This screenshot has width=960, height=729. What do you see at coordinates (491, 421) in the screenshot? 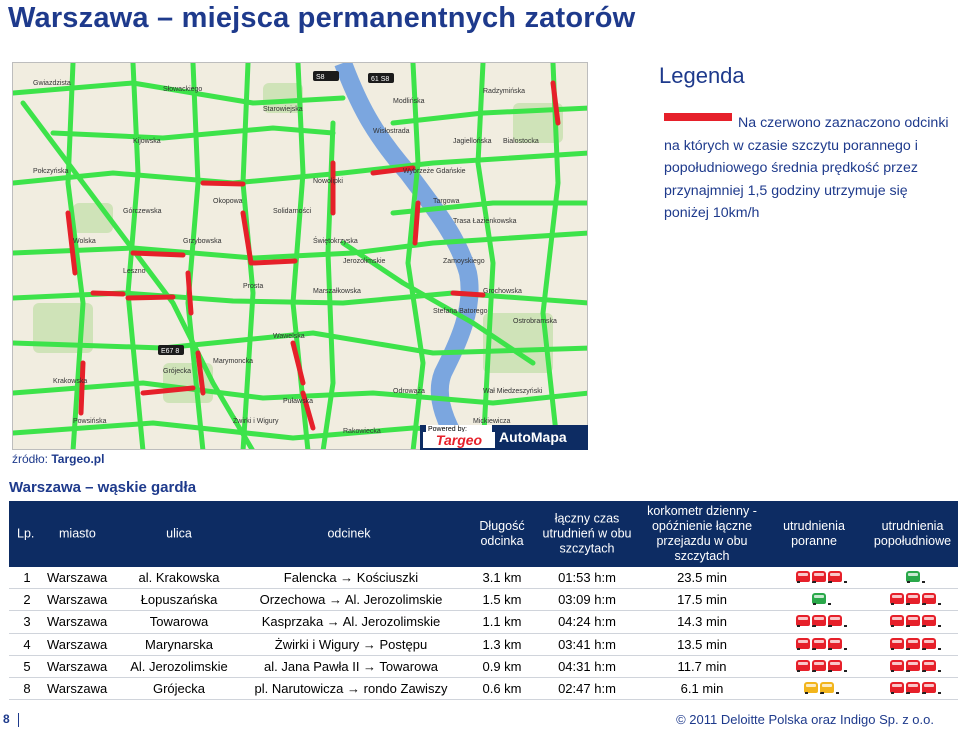
I see `street-label: Mickiewicza` at bounding box center [491, 421].